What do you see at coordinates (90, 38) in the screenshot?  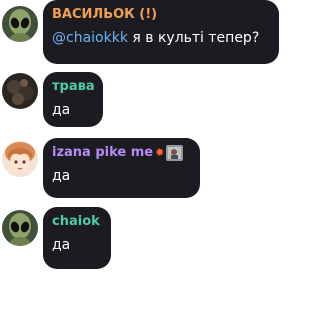 I see `mention-link: @chaiokkk` at bounding box center [90, 38].